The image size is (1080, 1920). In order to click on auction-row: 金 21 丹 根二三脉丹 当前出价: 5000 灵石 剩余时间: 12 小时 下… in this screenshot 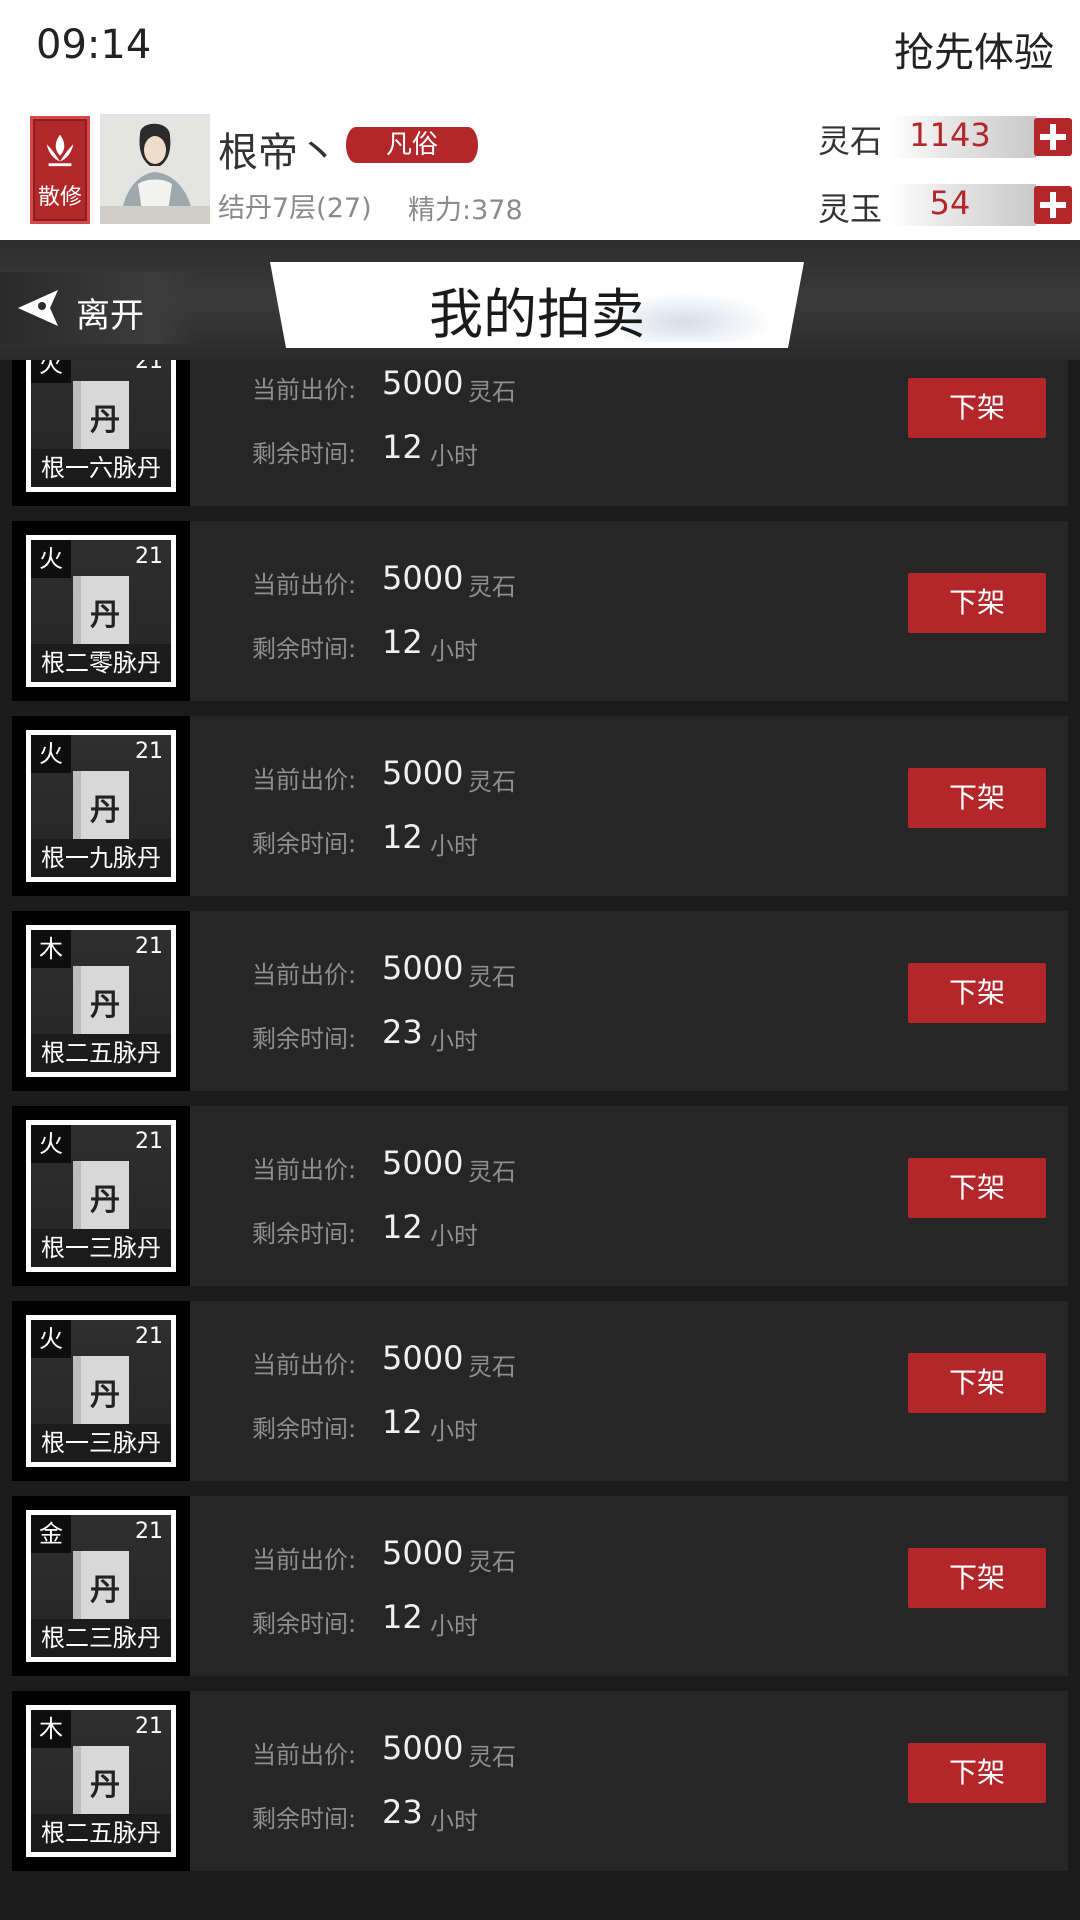, I will do `click(540, 1586)`.